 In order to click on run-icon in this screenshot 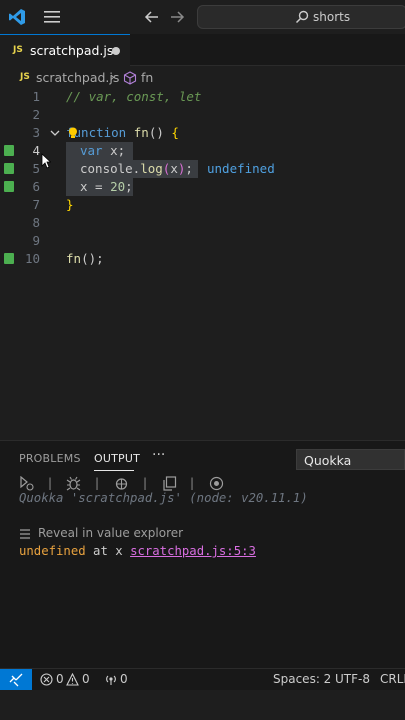, I will do `click(26, 483)`.